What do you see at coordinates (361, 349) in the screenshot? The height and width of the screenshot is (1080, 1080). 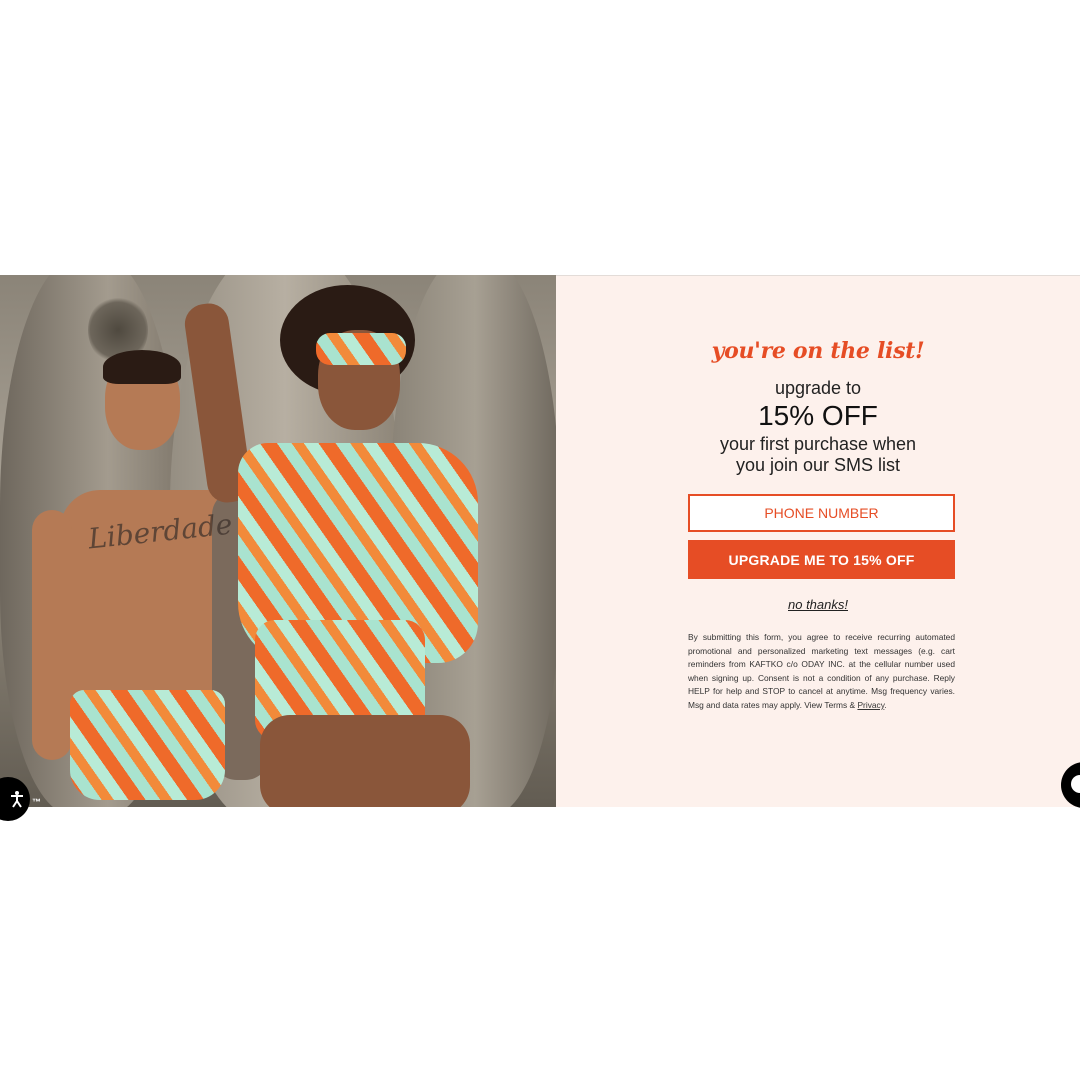 I see `woman-headband` at bounding box center [361, 349].